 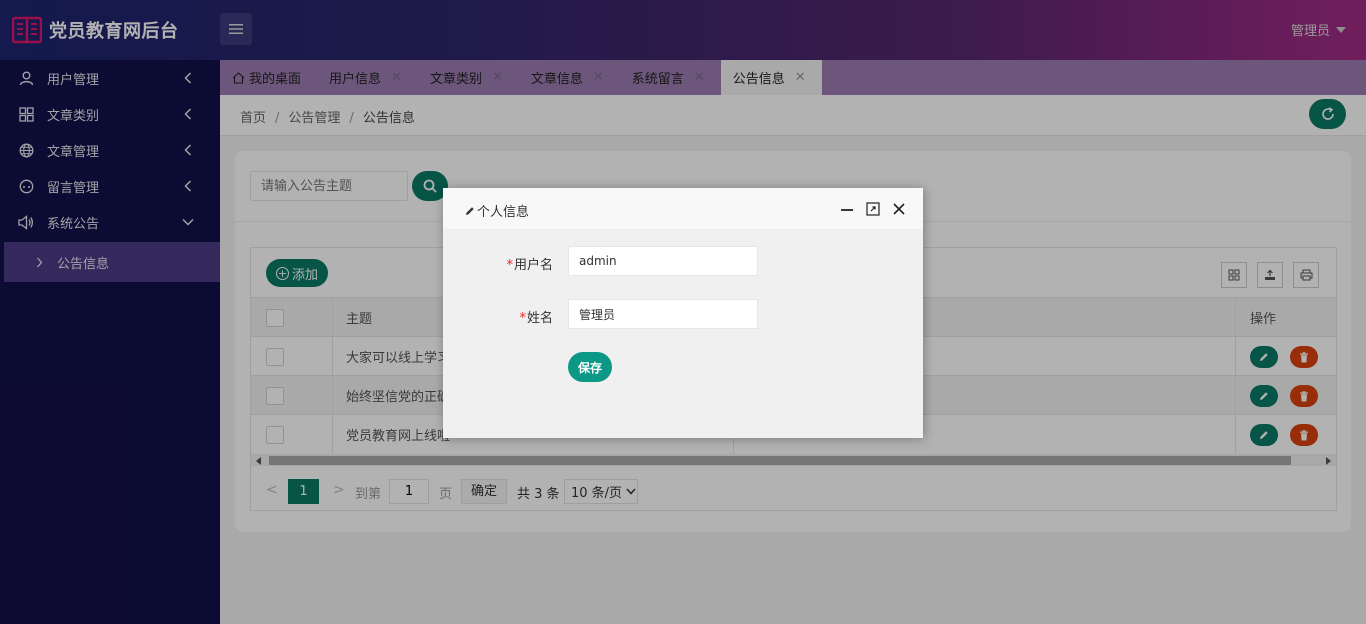 What do you see at coordinates (503, 212) in the screenshot?
I see `modal-title-text: 个人信息` at bounding box center [503, 212].